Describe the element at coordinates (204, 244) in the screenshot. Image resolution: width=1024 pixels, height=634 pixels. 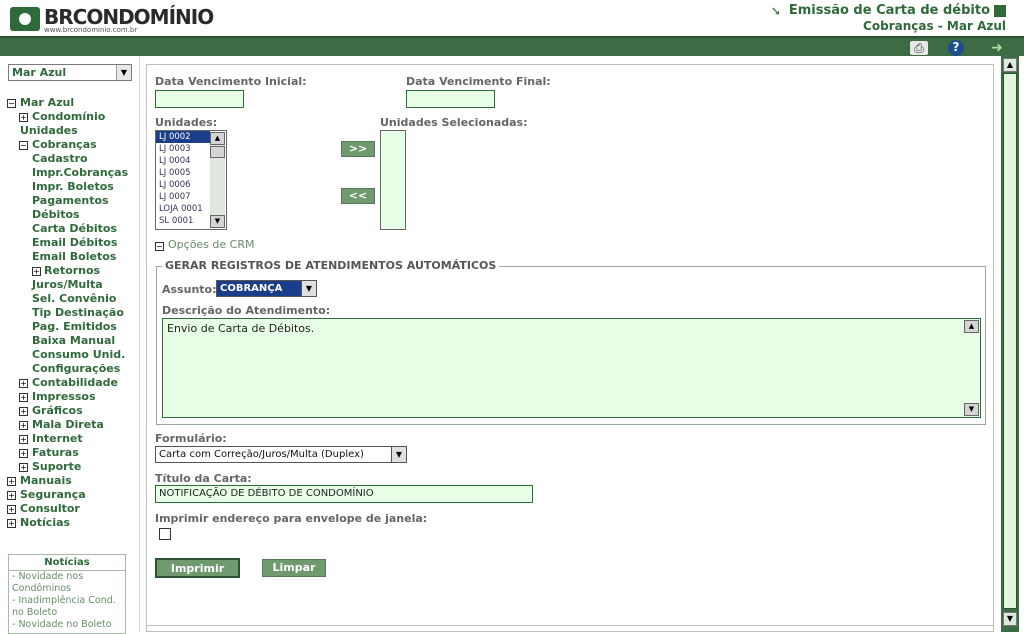
I see `crm-toggle: − Opções de CRM` at that location.